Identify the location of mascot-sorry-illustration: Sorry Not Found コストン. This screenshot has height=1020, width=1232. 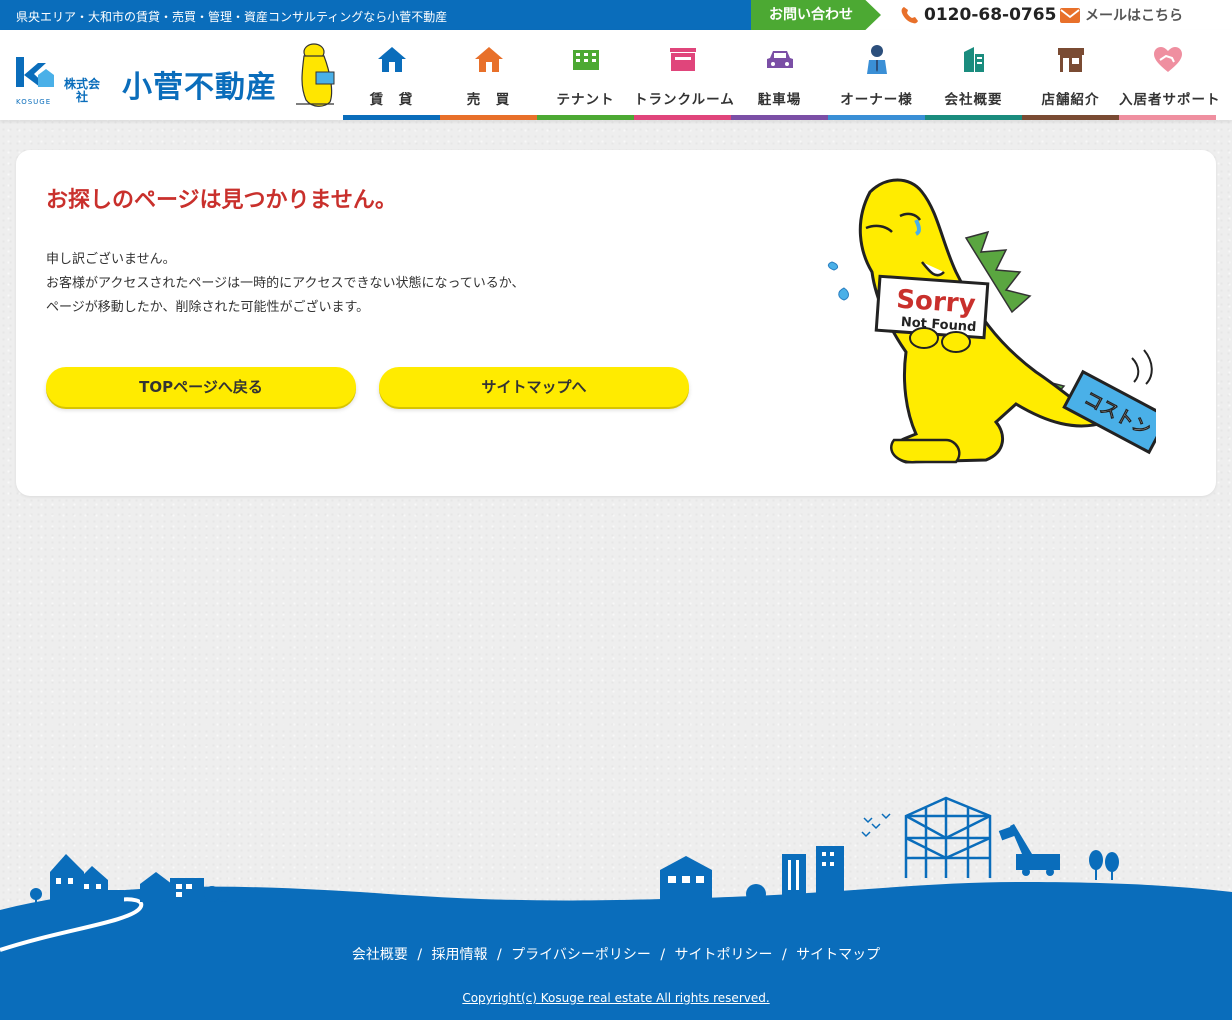
(991, 321).